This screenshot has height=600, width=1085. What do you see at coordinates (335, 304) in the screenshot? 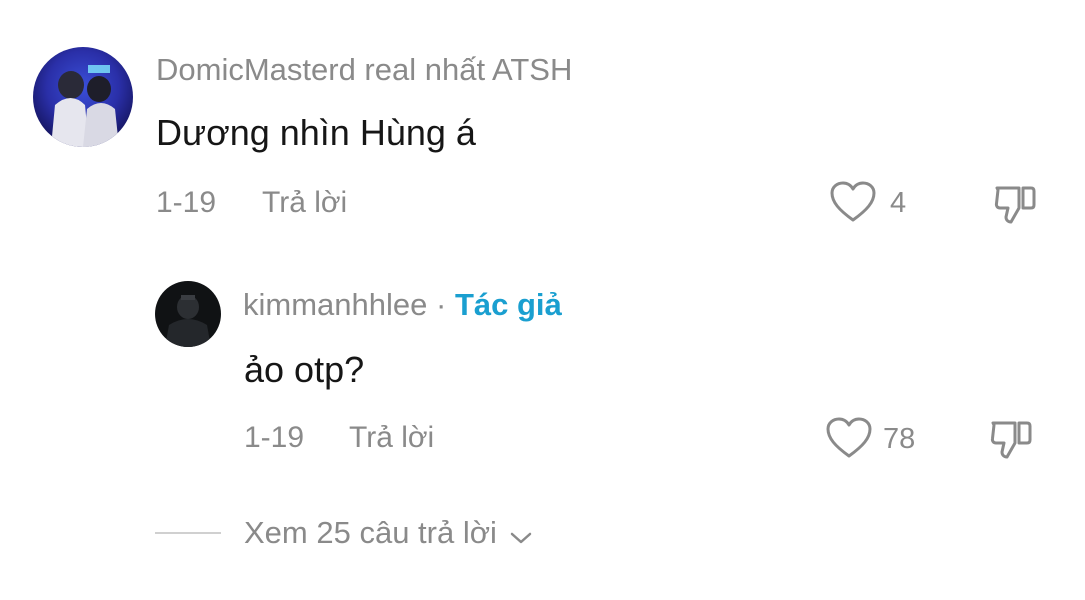
I see `reply-username: kimmanhhlee` at bounding box center [335, 304].